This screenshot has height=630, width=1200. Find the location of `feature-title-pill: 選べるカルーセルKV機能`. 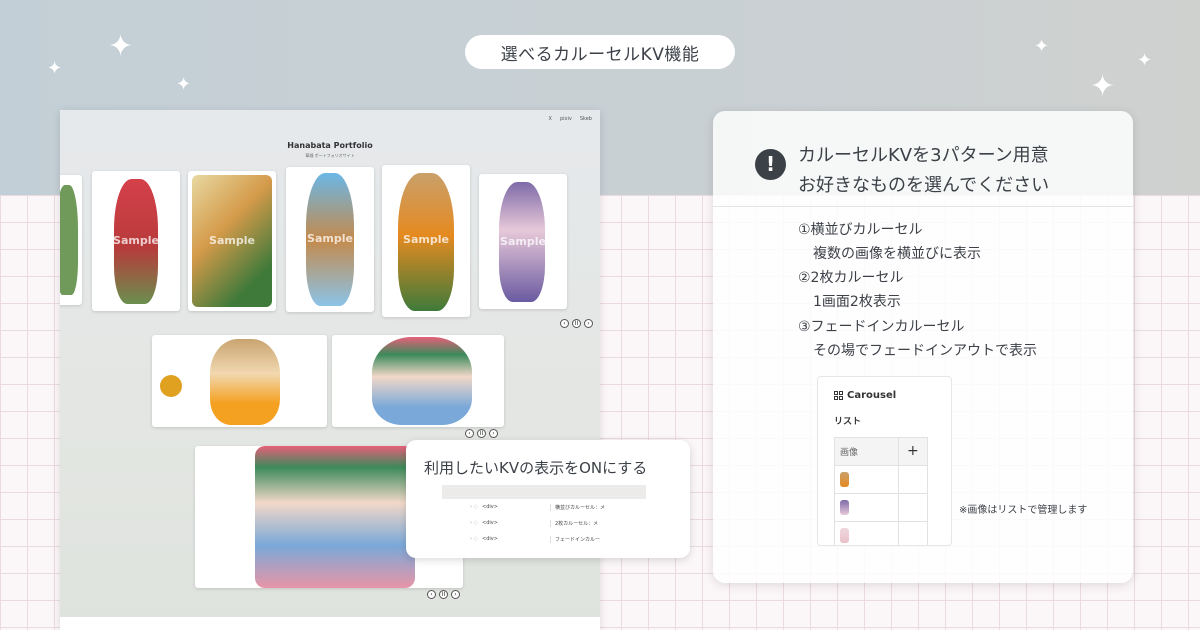

feature-title-pill: 選べるカルーセルKV機能 is located at coordinates (600, 52).